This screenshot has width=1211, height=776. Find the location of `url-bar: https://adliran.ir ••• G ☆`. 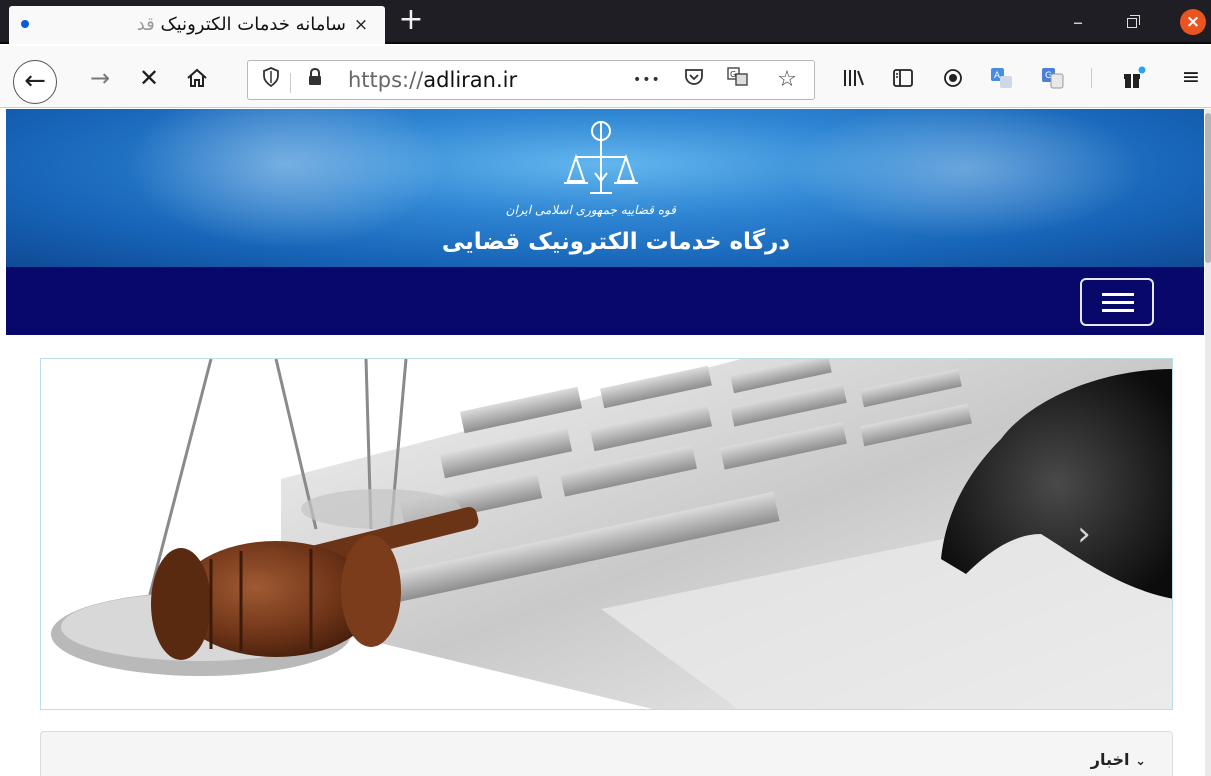

url-bar: https://adliran.ir ••• G ☆ is located at coordinates (531, 80).